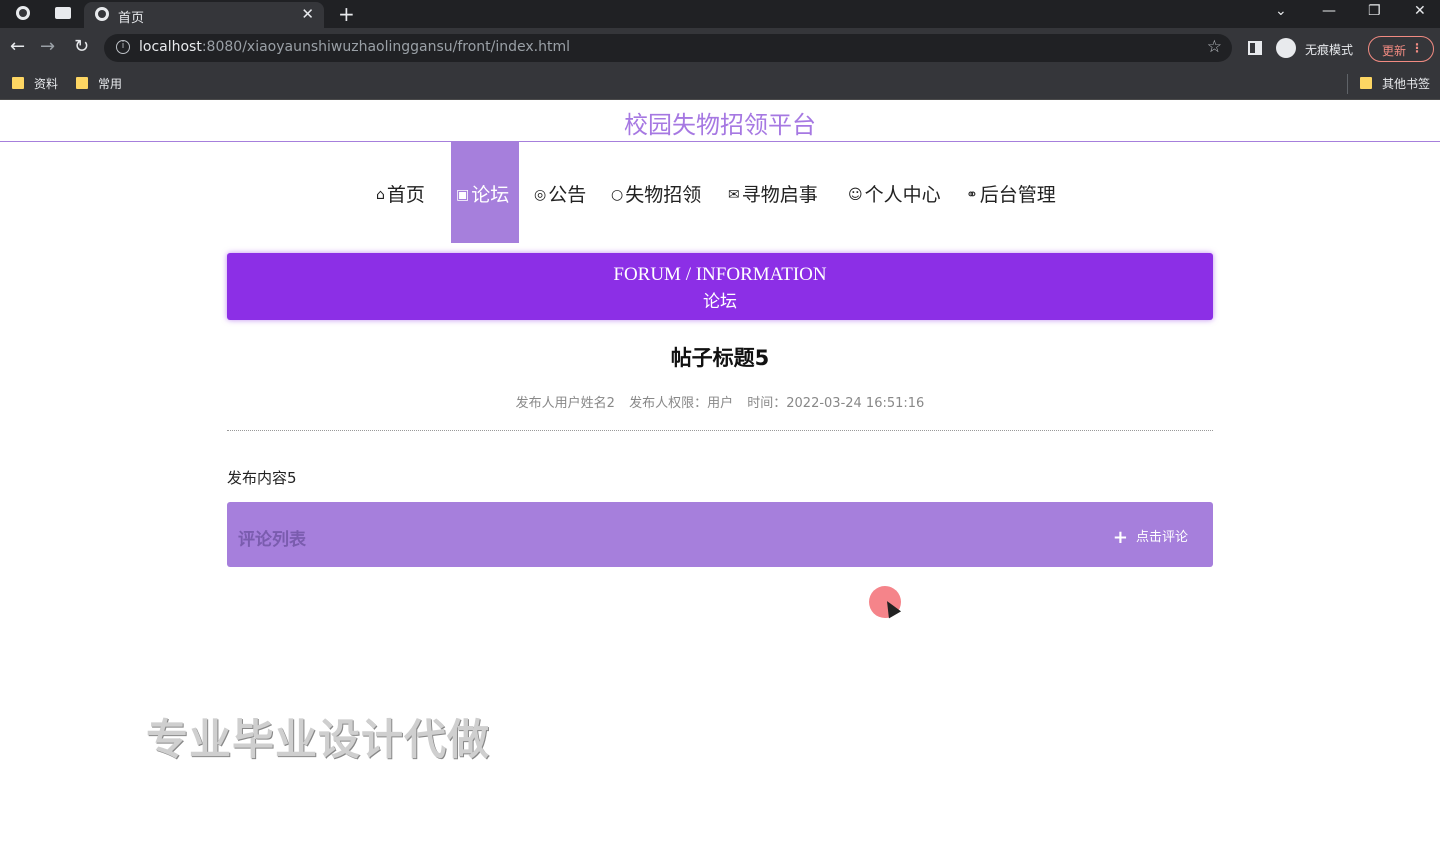 The image size is (1440, 864). Describe the element at coordinates (567, 195) in the screenshot. I see `nav-label: 公告` at that location.